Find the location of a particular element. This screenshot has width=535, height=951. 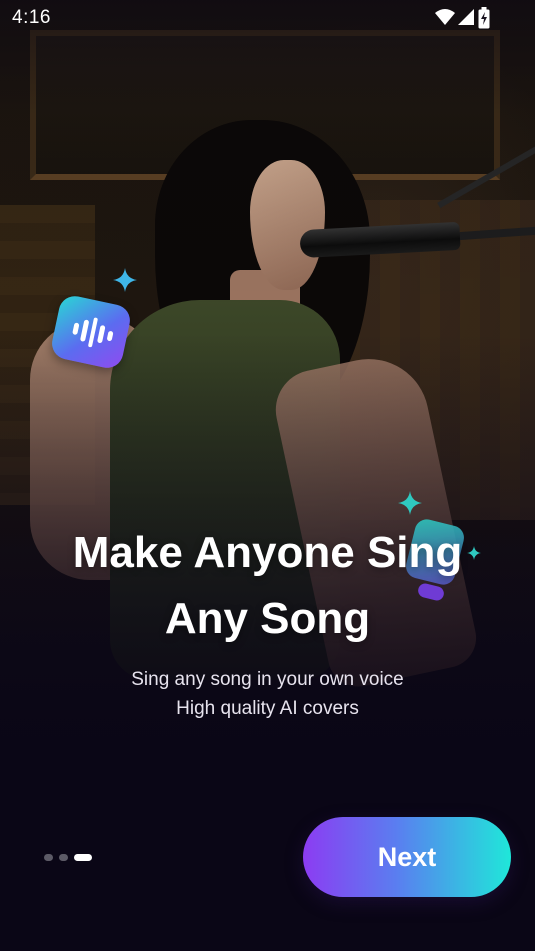

wifi-icon is located at coordinates (445, 17).